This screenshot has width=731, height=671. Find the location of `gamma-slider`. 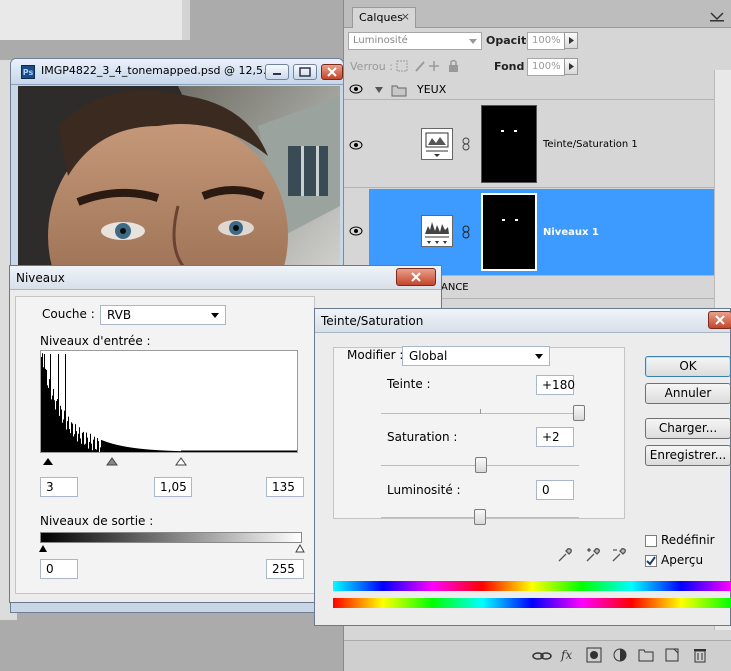

gamma-slider is located at coordinates (112, 461).